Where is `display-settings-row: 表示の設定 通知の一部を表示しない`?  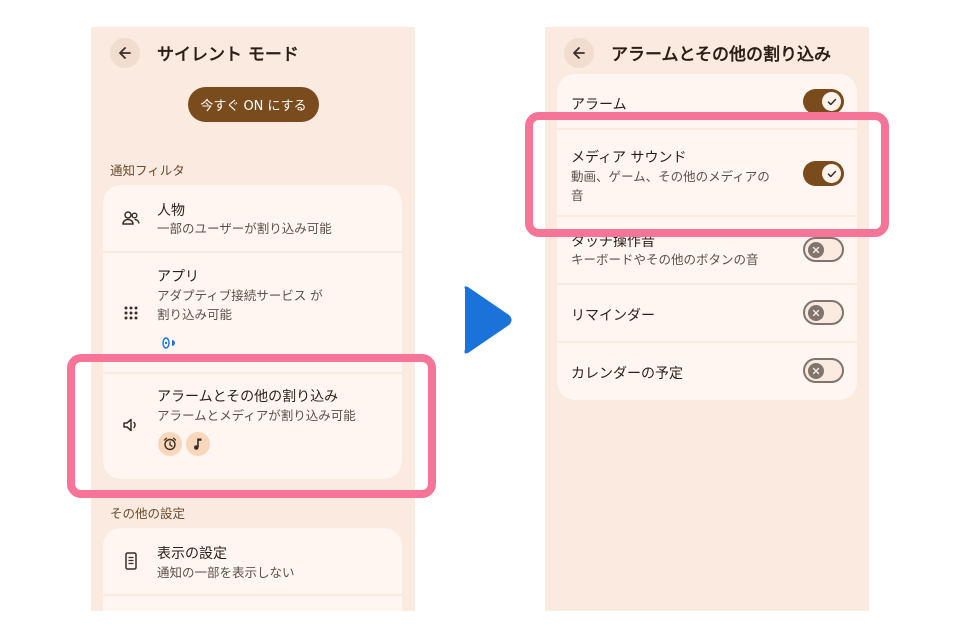
display-settings-row: 表示の設定 通知の一部を表示しない is located at coordinates (252, 561).